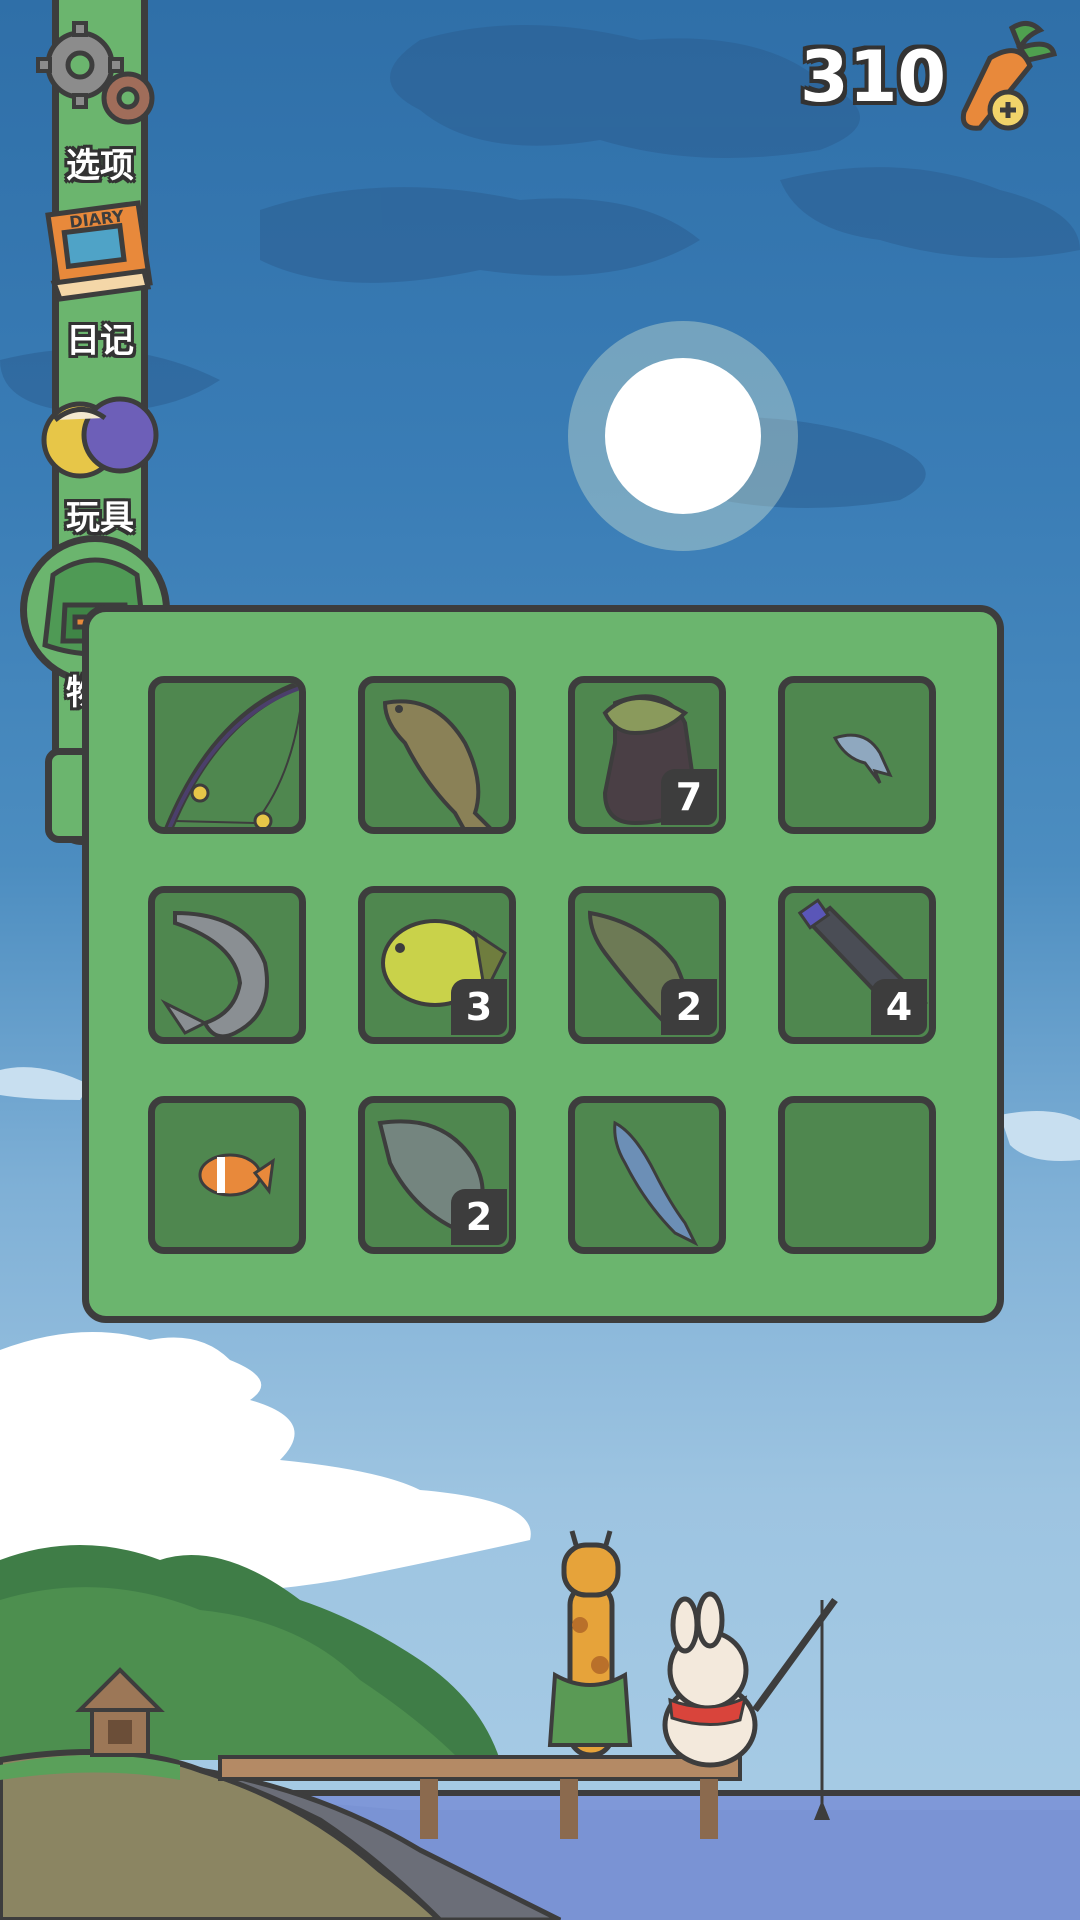  What do you see at coordinates (689, 797) in the screenshot?
I see `item-count-badge: 7` at bounding box center [689, 797].